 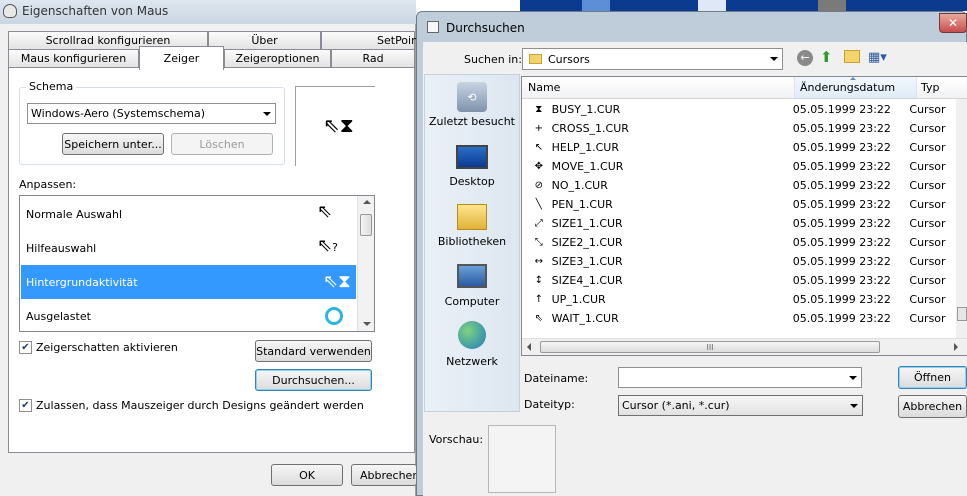 I want to click on file-name: BUSY_1.CUR, so click(x=586, y=109).